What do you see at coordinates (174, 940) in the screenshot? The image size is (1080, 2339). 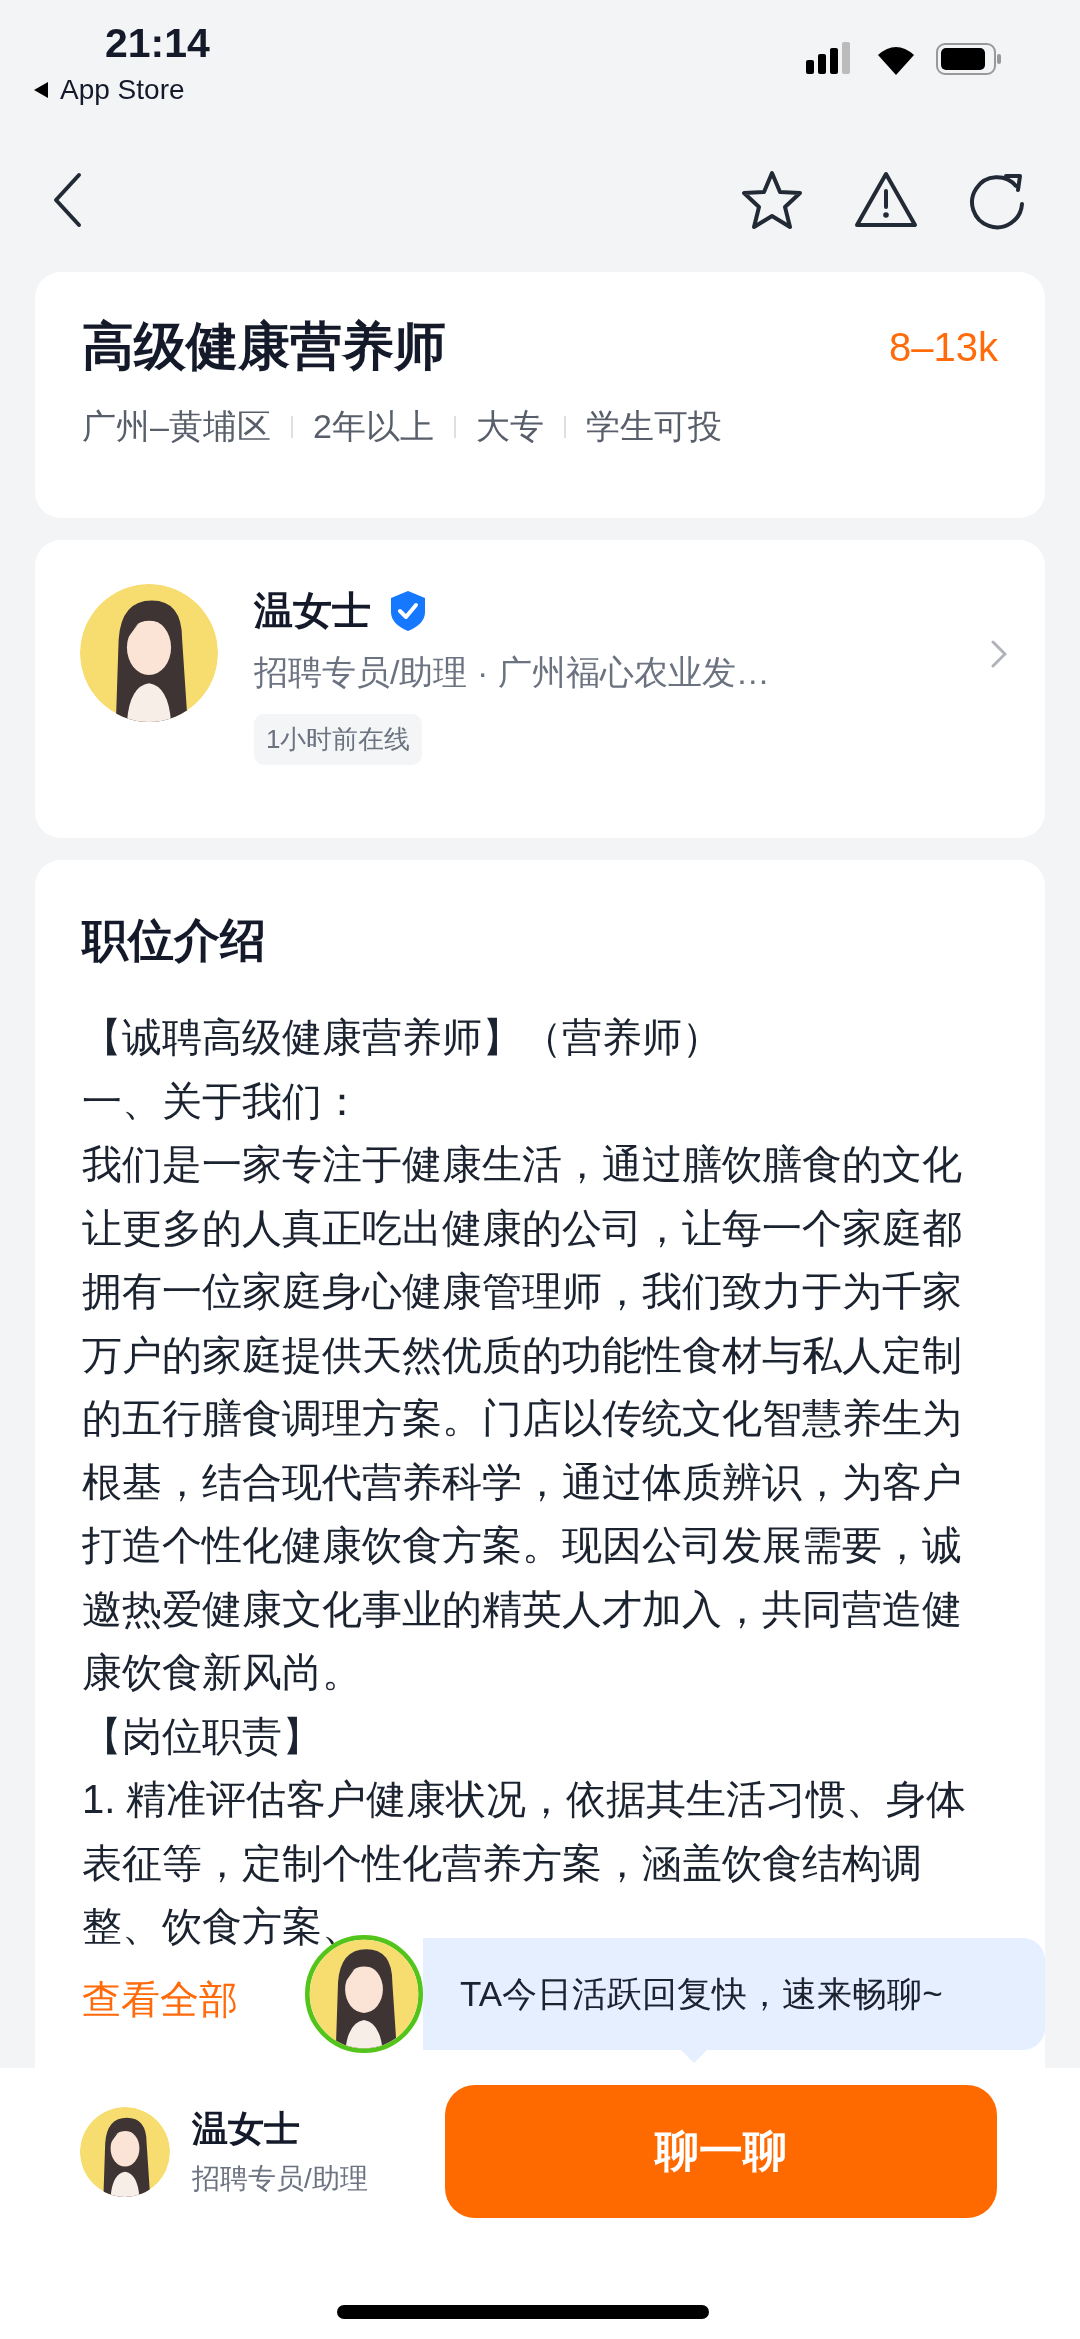 I see `section-heading: 职位介绍` at bounding box center [174, 940].